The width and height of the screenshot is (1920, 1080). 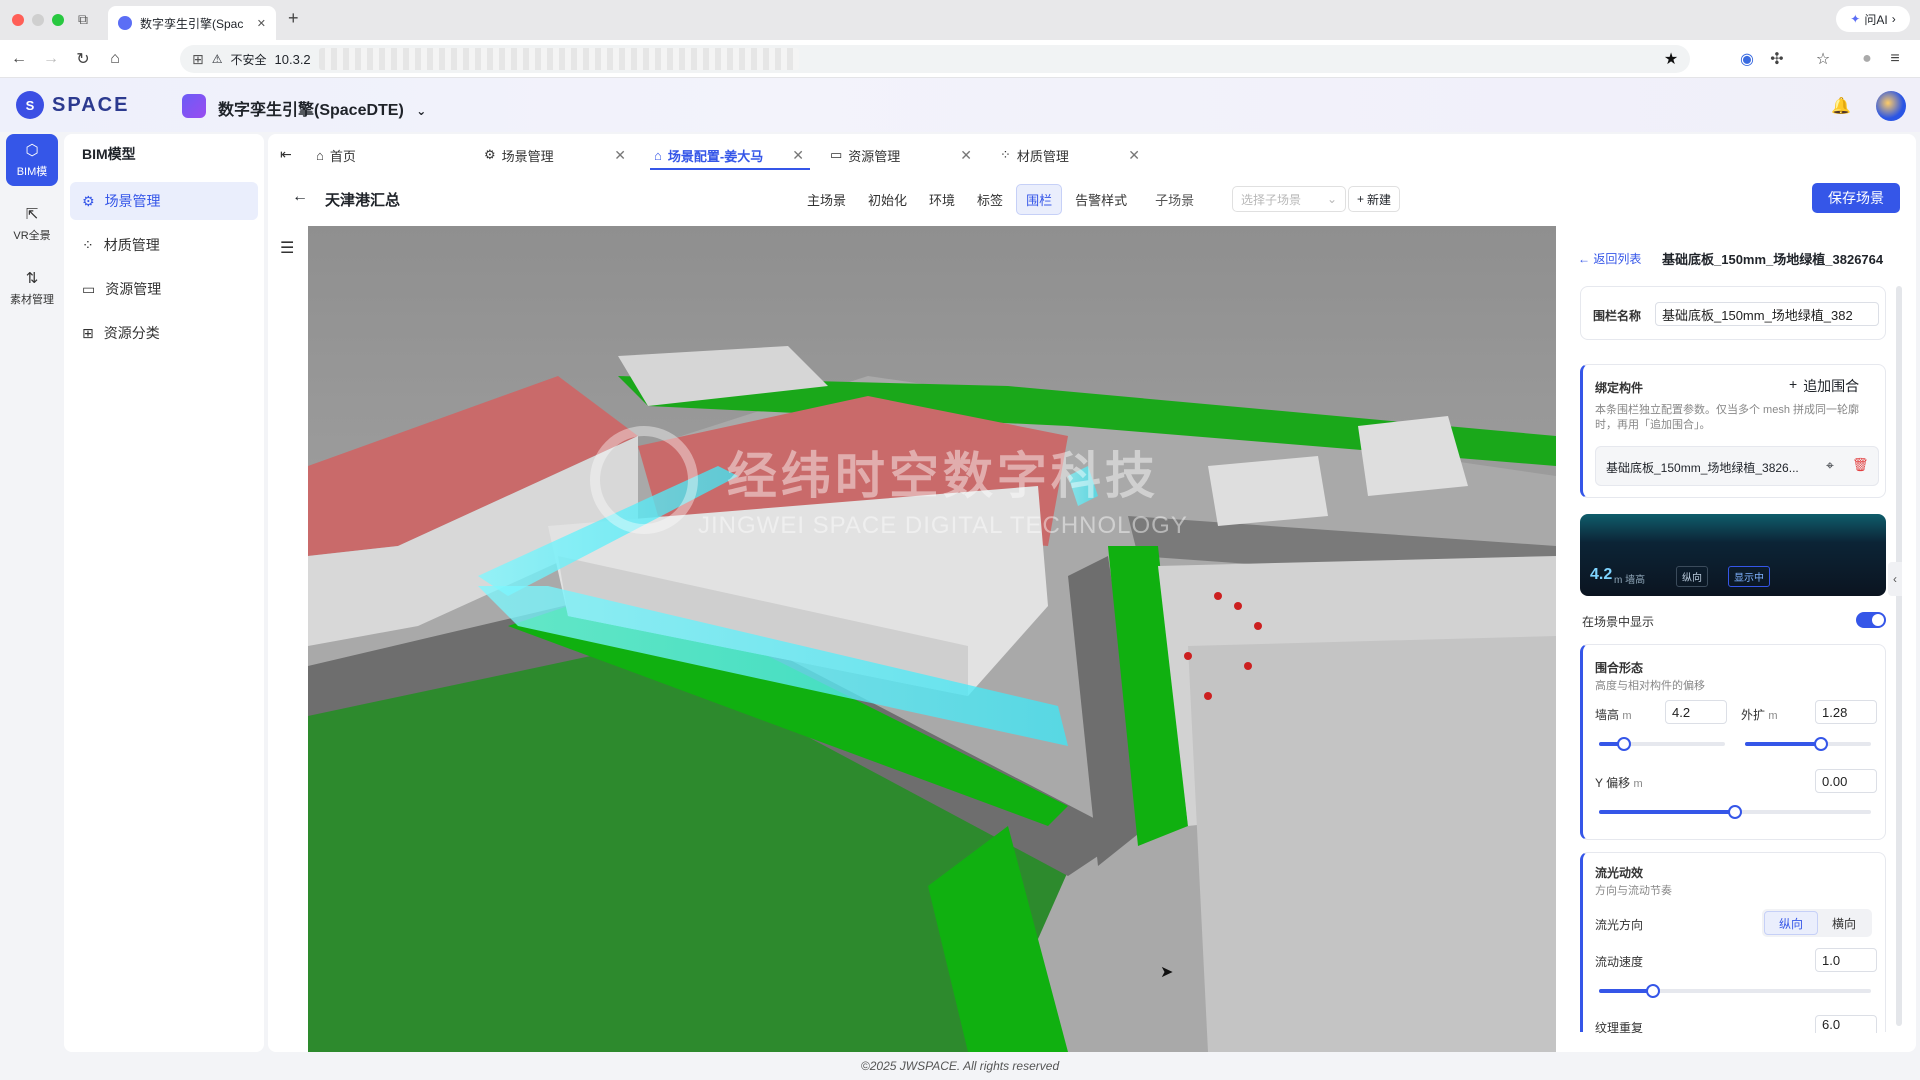 I want to click on profile-icon: ●, so click(x=1867, y=59).